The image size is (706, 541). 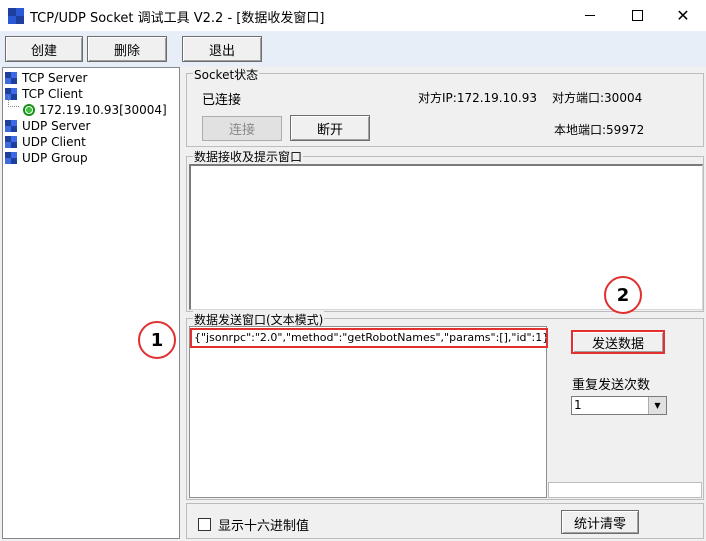 What do you see at coordinates (55, 78) in the screenshot?
I see `tree-item-label: TCP Server` at bounding box center [55, 78].